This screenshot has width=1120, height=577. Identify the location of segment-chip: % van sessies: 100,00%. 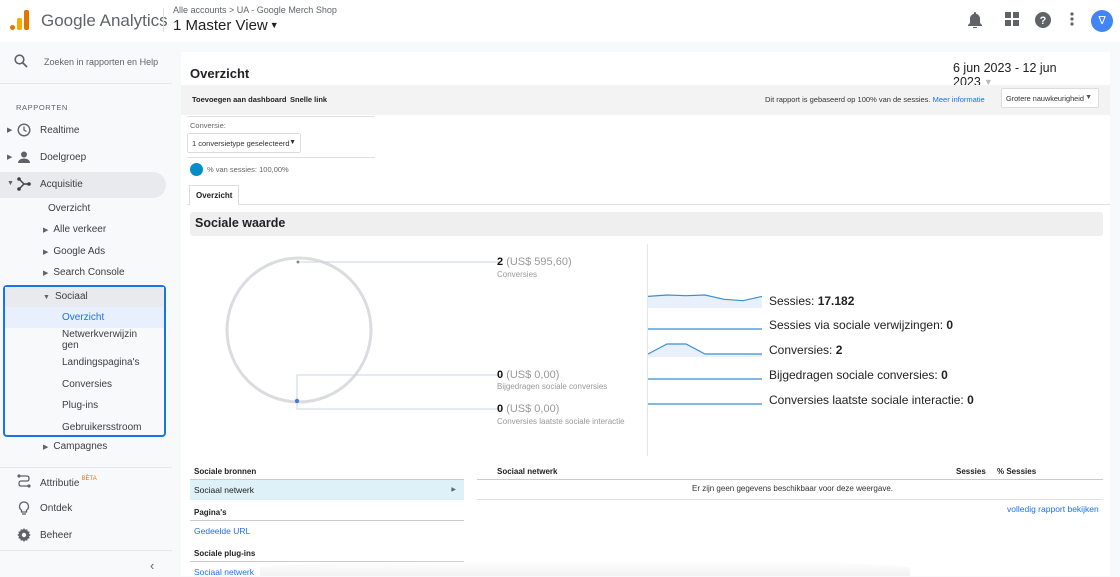
(239, 169).